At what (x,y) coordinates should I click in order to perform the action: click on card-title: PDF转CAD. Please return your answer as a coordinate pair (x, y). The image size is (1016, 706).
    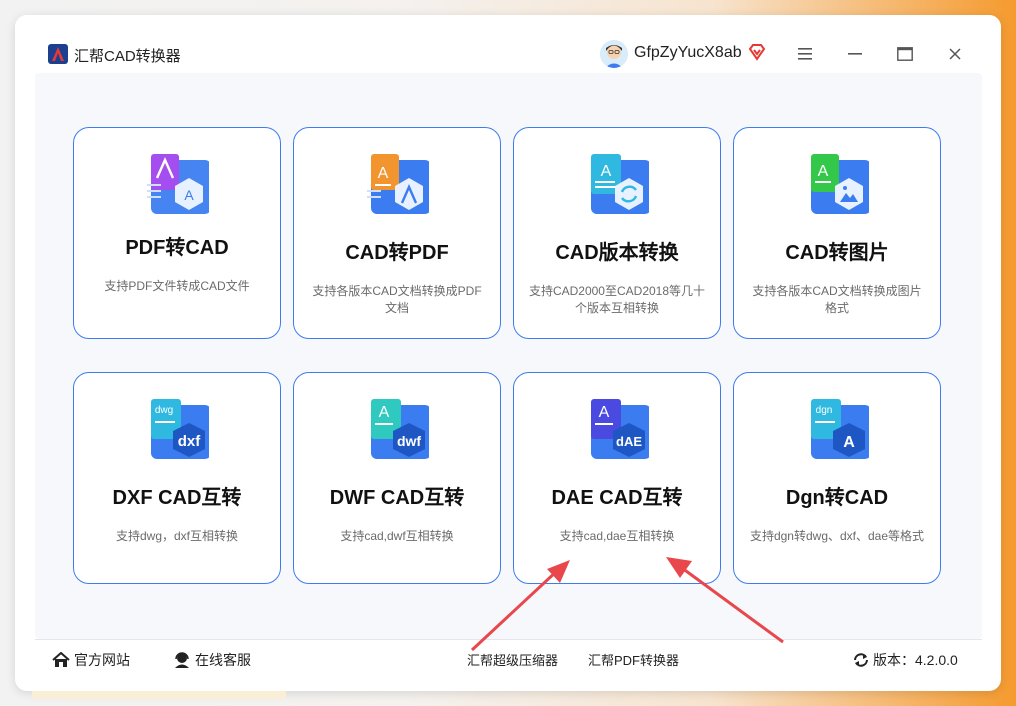
    Looking at the image, I should click on (177, 248).